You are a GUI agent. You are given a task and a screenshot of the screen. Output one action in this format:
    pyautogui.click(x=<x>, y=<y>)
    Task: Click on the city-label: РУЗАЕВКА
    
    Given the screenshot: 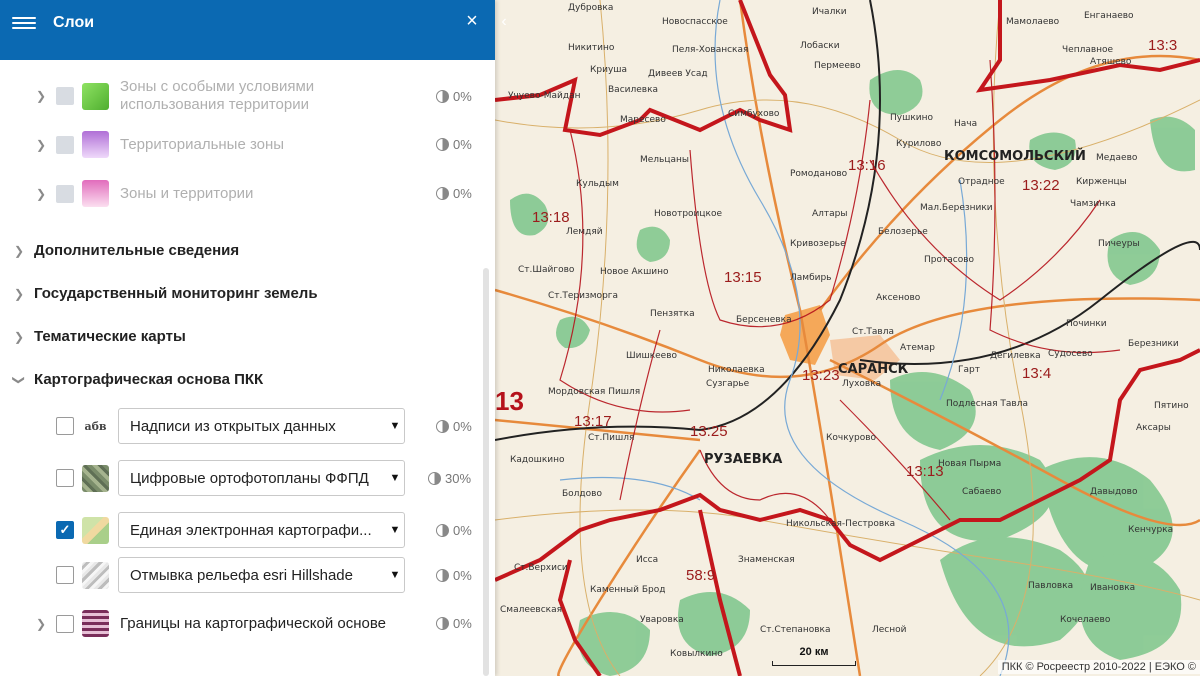 What is the action you would take?
    pyautogui.click(x=743, y=459)
    